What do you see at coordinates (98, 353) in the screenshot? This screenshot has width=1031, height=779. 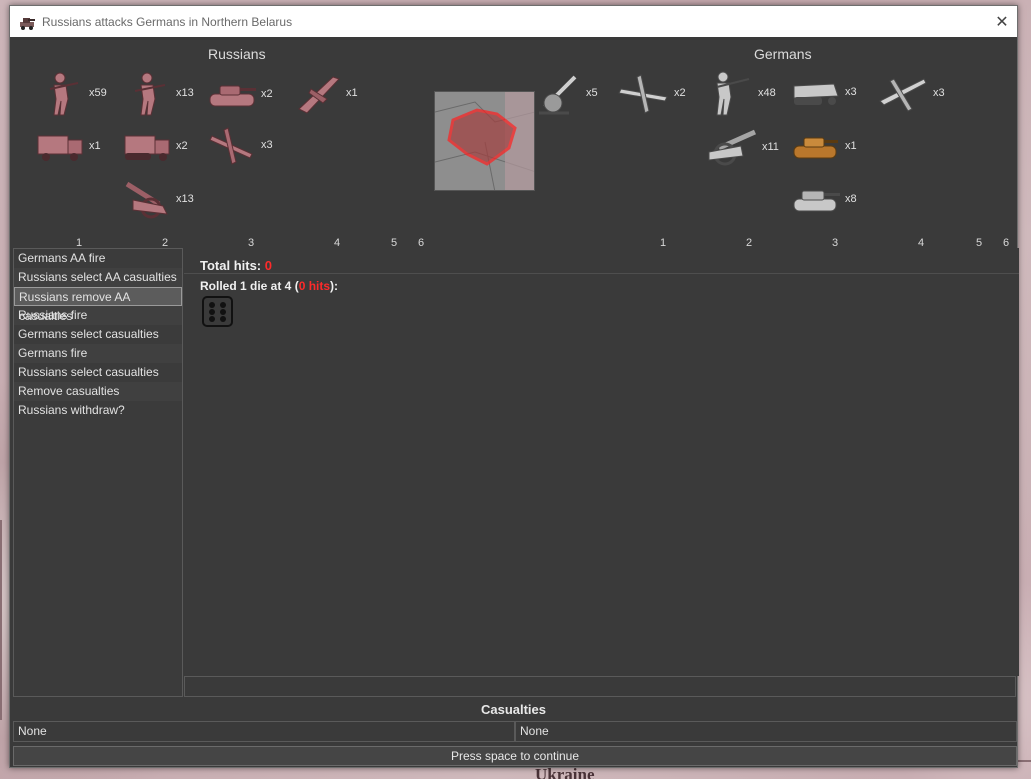 I see `step-item: Germans fire` at bounding box center [98, 353].